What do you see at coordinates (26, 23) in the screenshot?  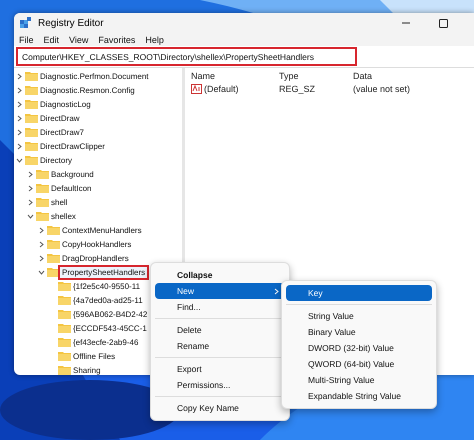 I see `registry-app-icon` at bounding box center [26, 23].